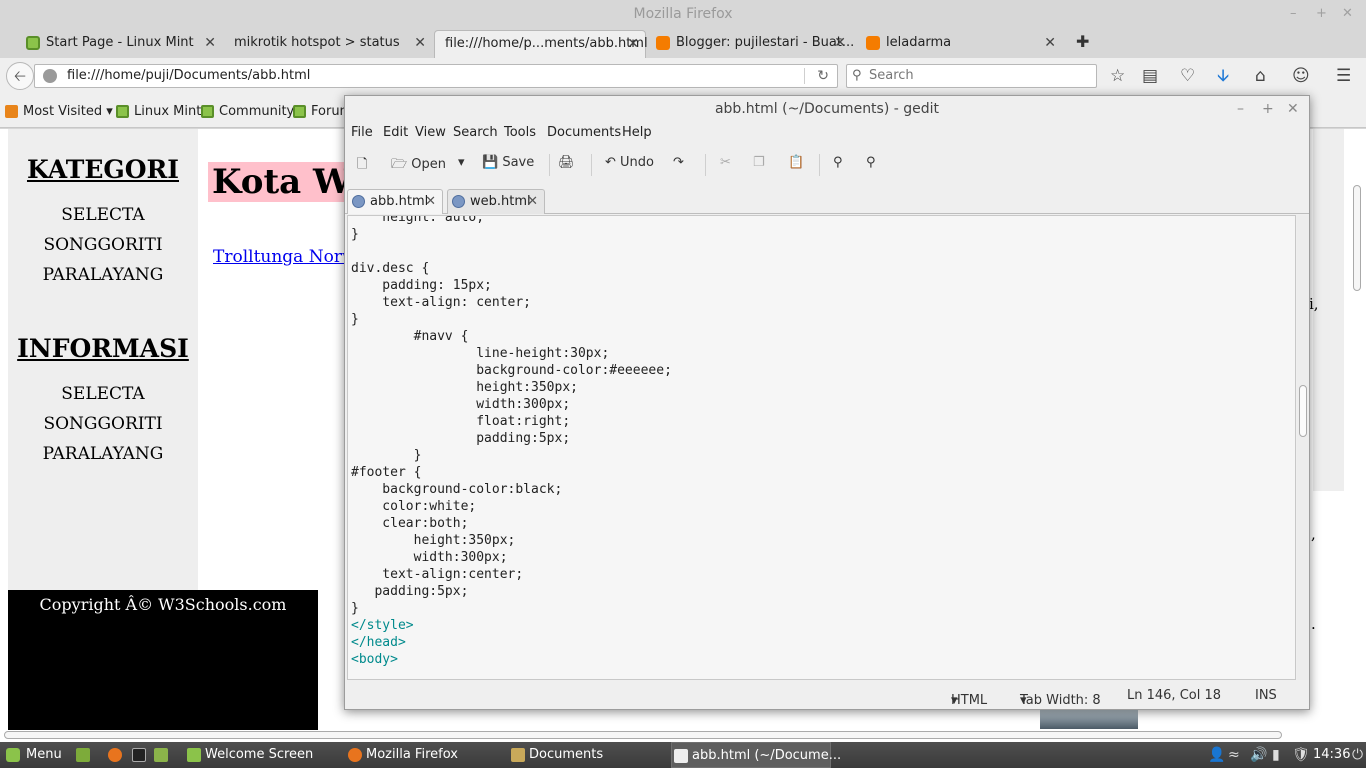 The height and width of the screenshot is (768, 1366). I want to click on power-icon: ⏻, so click(1357, 755).